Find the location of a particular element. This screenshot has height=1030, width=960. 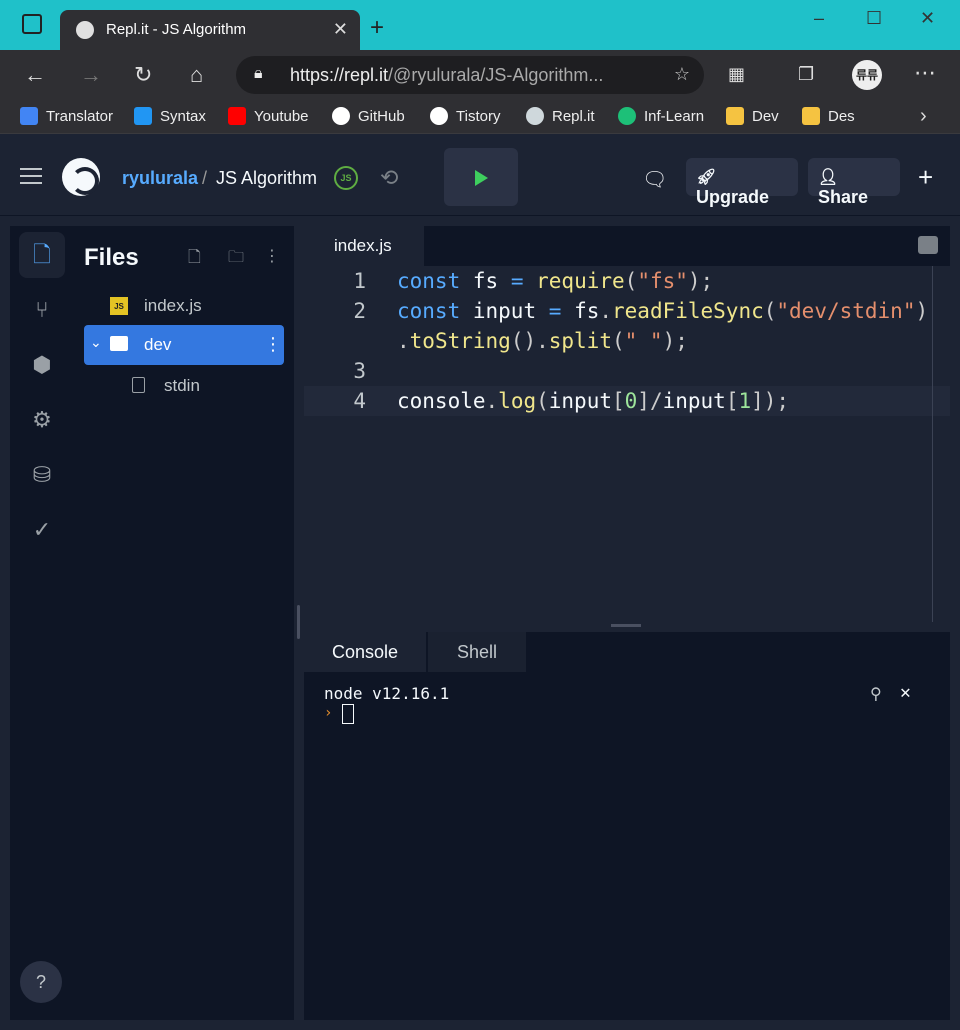

code-line: 1 const fs = require("fs"); is located at coordinates (533, 281).